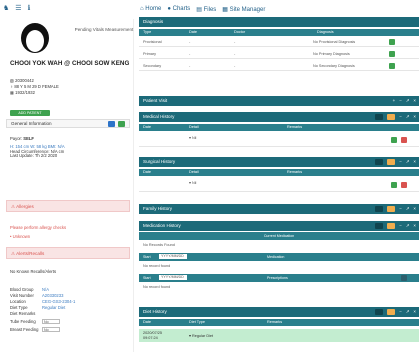 This screenshot has height=352, width=419. I want to click on medical-history-row: ▾ Nil, so click(279, 140).